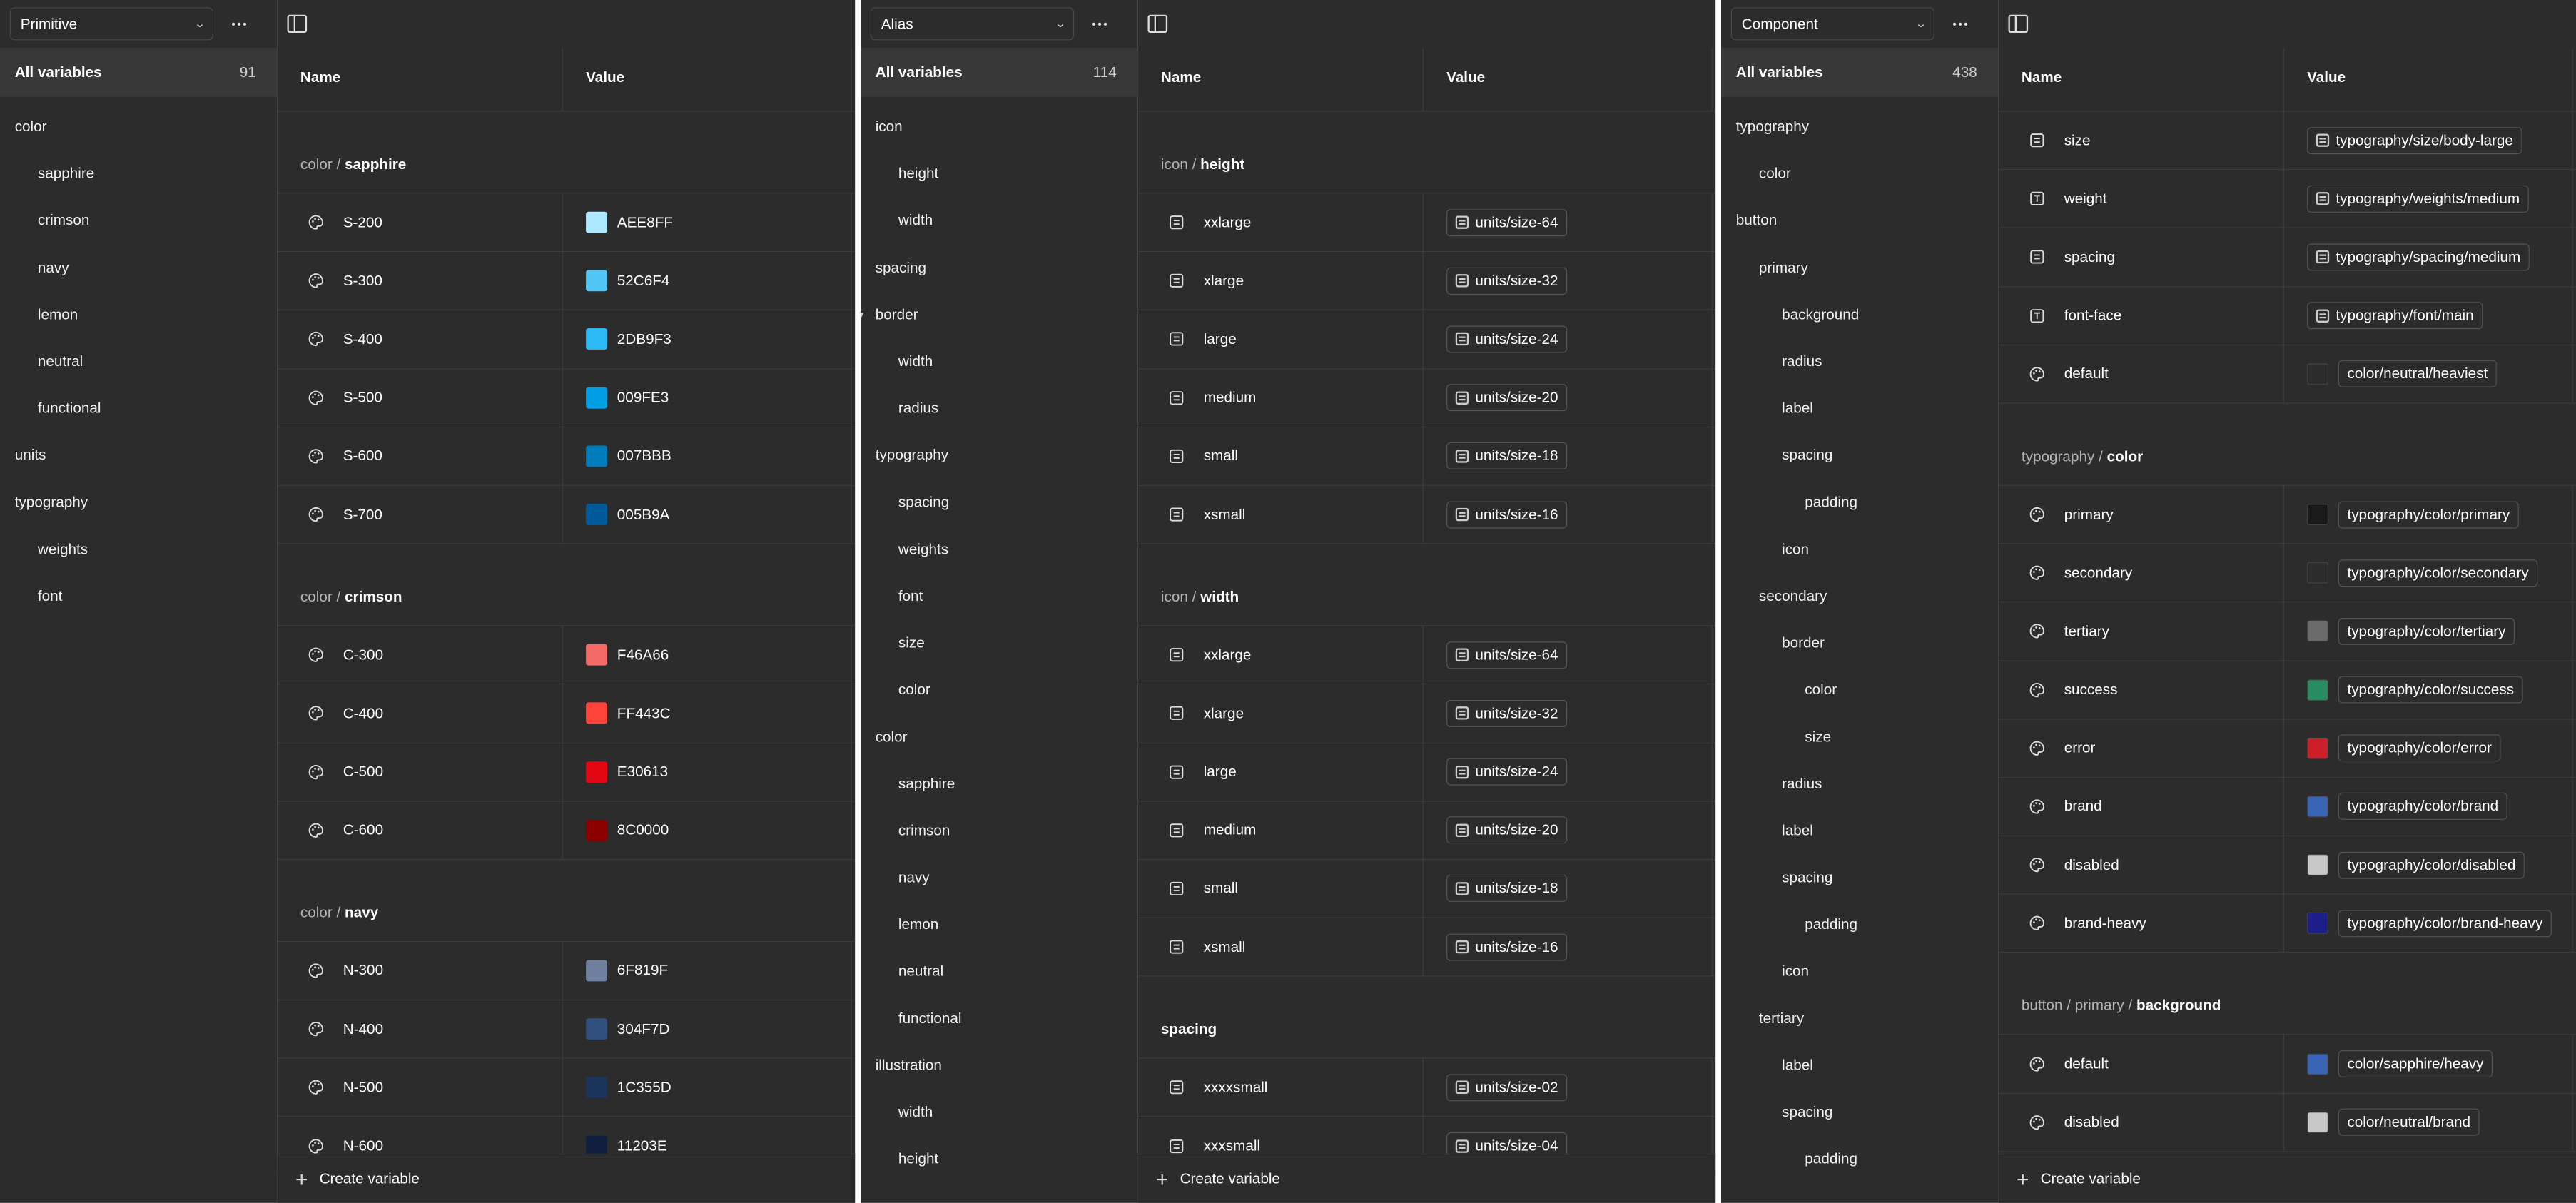 This screenshot has height=1203, width=2576. I want to click on variable-name-cell: N-300, so click(421, 971).